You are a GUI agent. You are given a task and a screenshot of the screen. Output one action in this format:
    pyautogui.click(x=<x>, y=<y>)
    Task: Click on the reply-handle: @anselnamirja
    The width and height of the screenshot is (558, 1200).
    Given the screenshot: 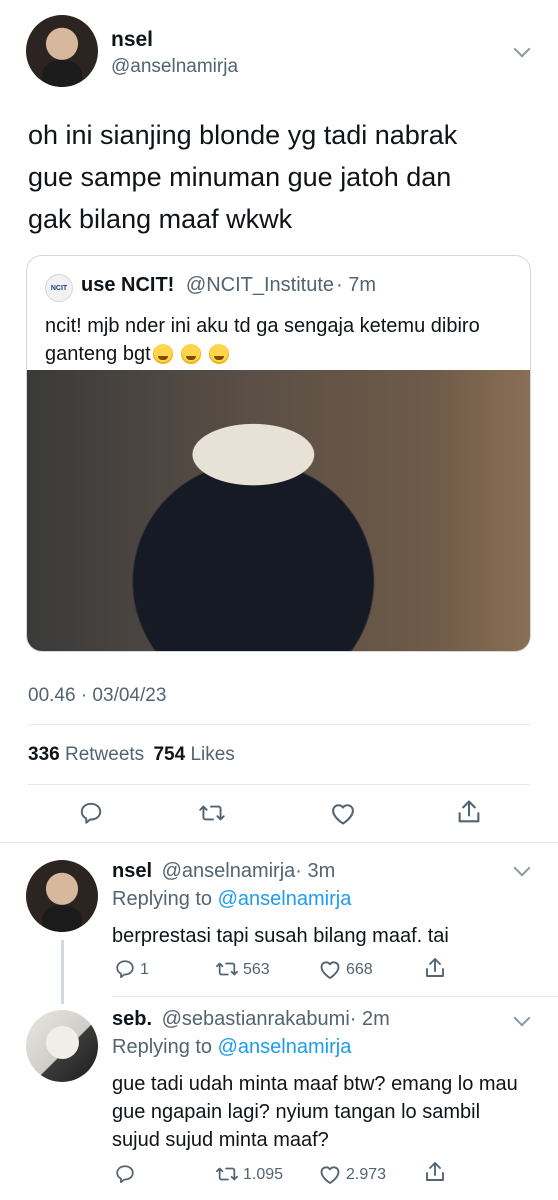 What is the action you would take?
    pyautogui.click(x=229, y=871)
    